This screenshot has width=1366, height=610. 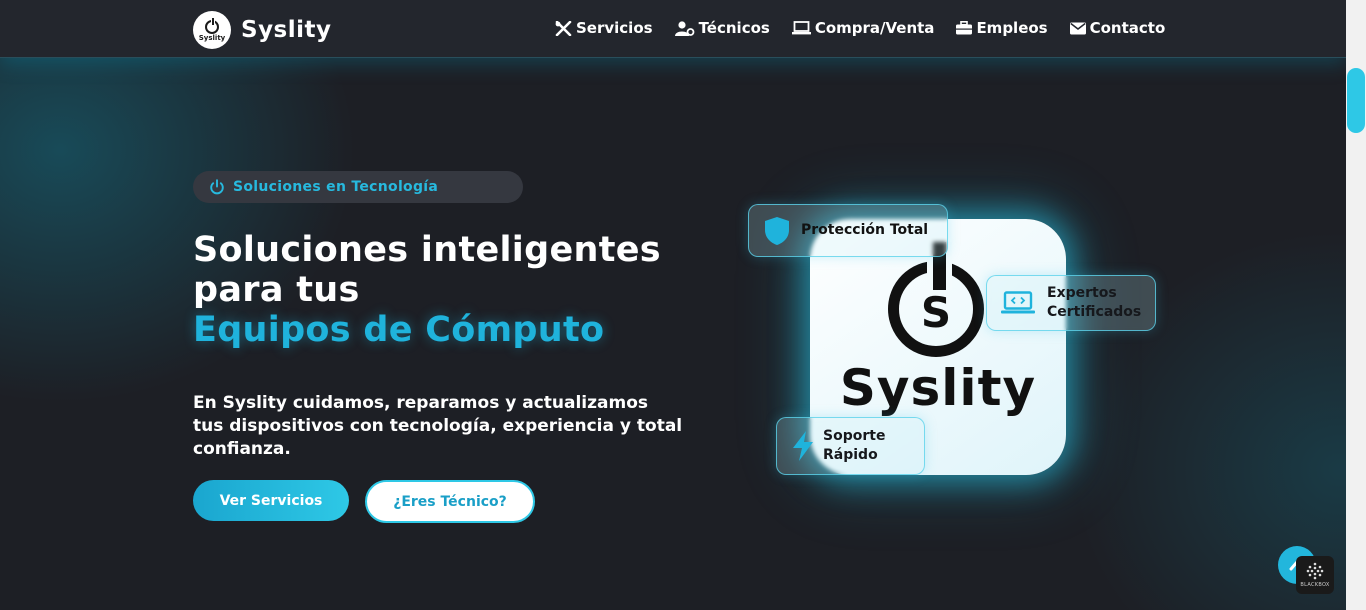 I want to click on badge-label: Soluciones en Tecnología, so click(x=336, y=187).